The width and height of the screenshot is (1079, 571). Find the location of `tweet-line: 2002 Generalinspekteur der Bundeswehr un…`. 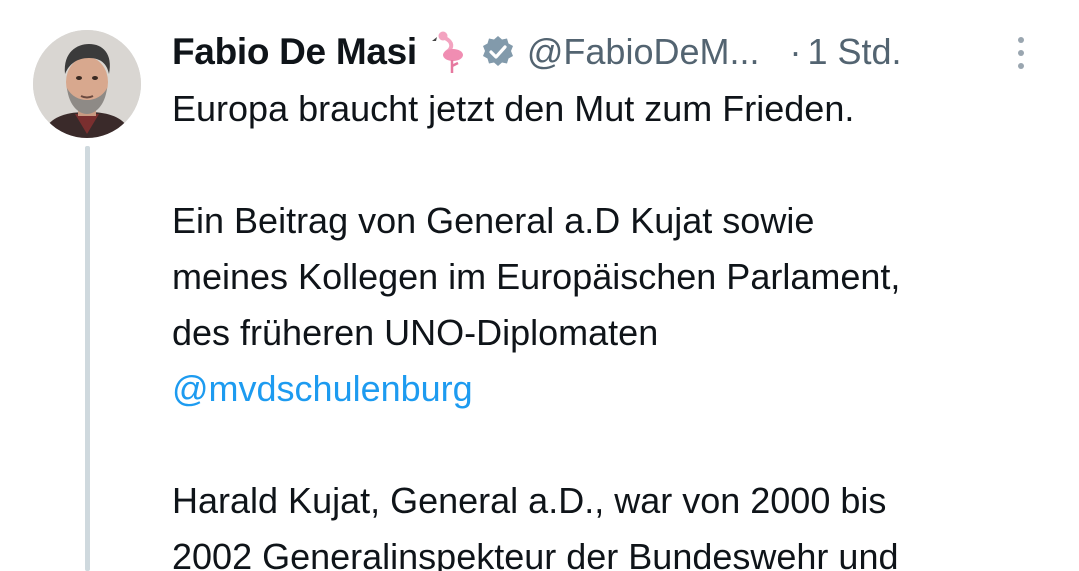

tweet-line: 2002 Generalinspekteur der Bundeswehr un… is located at coordinates (535, 553).